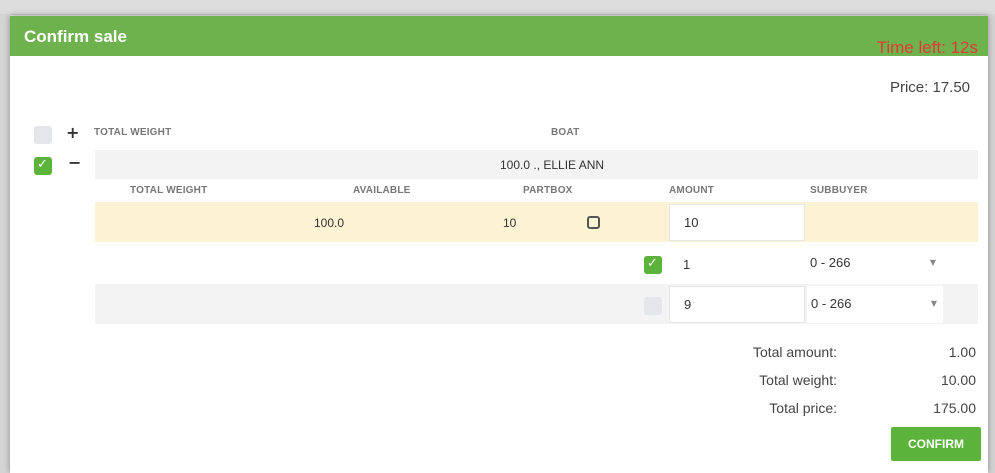 The width and height of the screenshot is (995, 473). I want to click on total-price-value: 175.00, so click(954, 408).